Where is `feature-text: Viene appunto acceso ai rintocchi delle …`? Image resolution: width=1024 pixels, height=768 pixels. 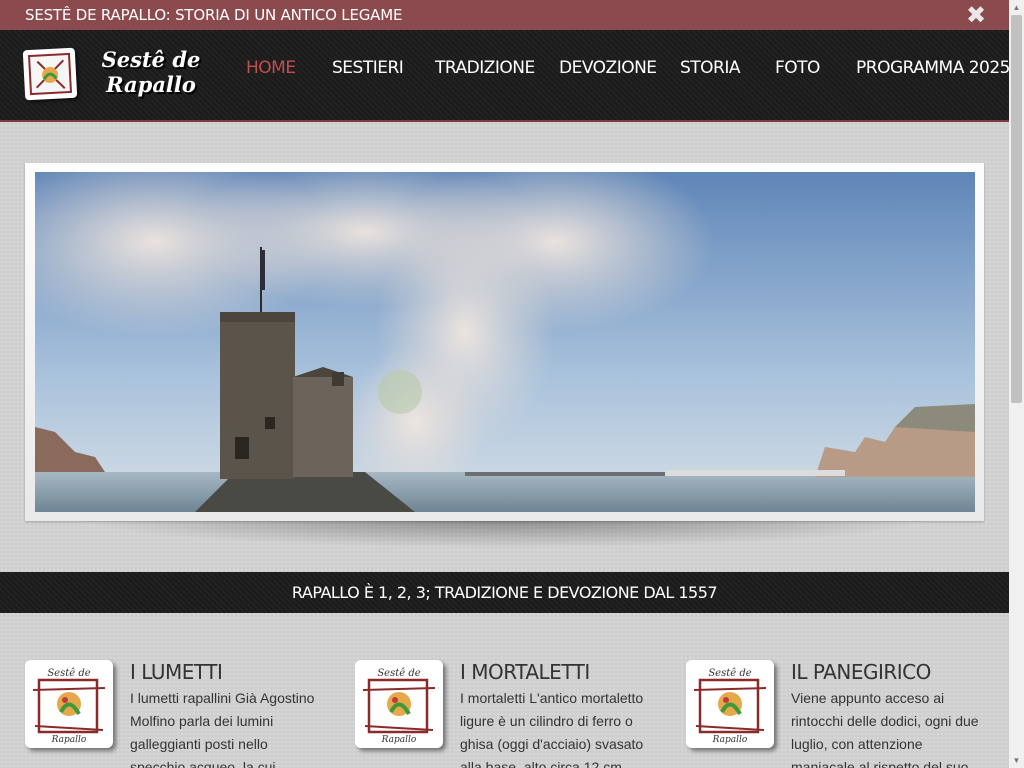
feature-text: Viene appunto acceso ai rintocchi delle … is located at coordinates (885, 729).